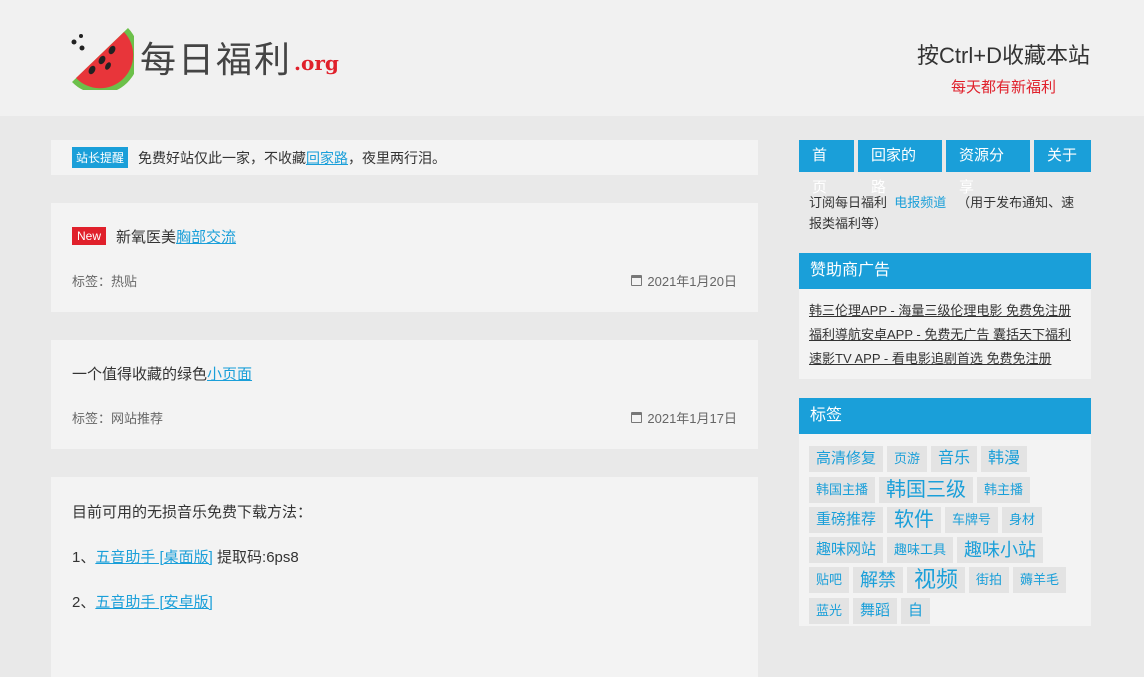  I want to click on telegram-channel-link: 电报频道, so click(920, 202).